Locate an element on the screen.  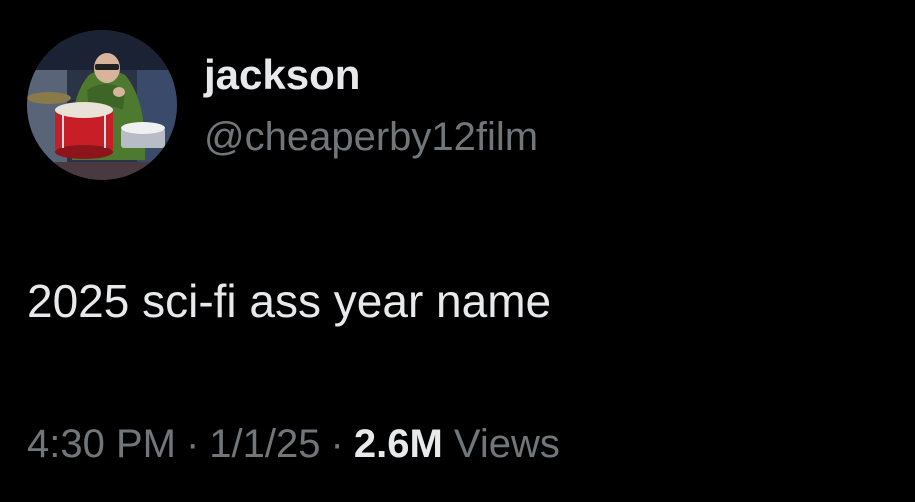
tweet-time: 4:30 PM is located at coordinates (101, 444).